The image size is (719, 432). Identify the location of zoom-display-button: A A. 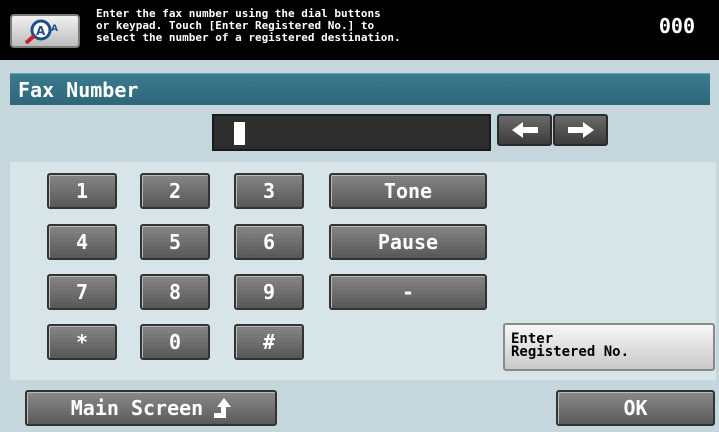
(45, 31).